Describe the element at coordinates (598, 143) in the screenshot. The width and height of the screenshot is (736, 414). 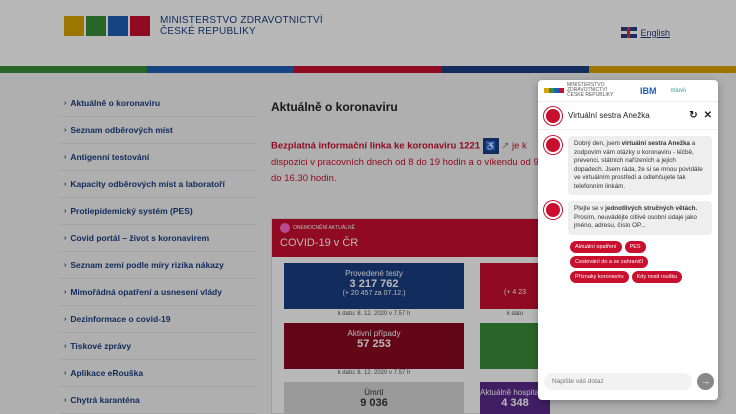
I see `message-text: Dobrý den, jsem` at that location.